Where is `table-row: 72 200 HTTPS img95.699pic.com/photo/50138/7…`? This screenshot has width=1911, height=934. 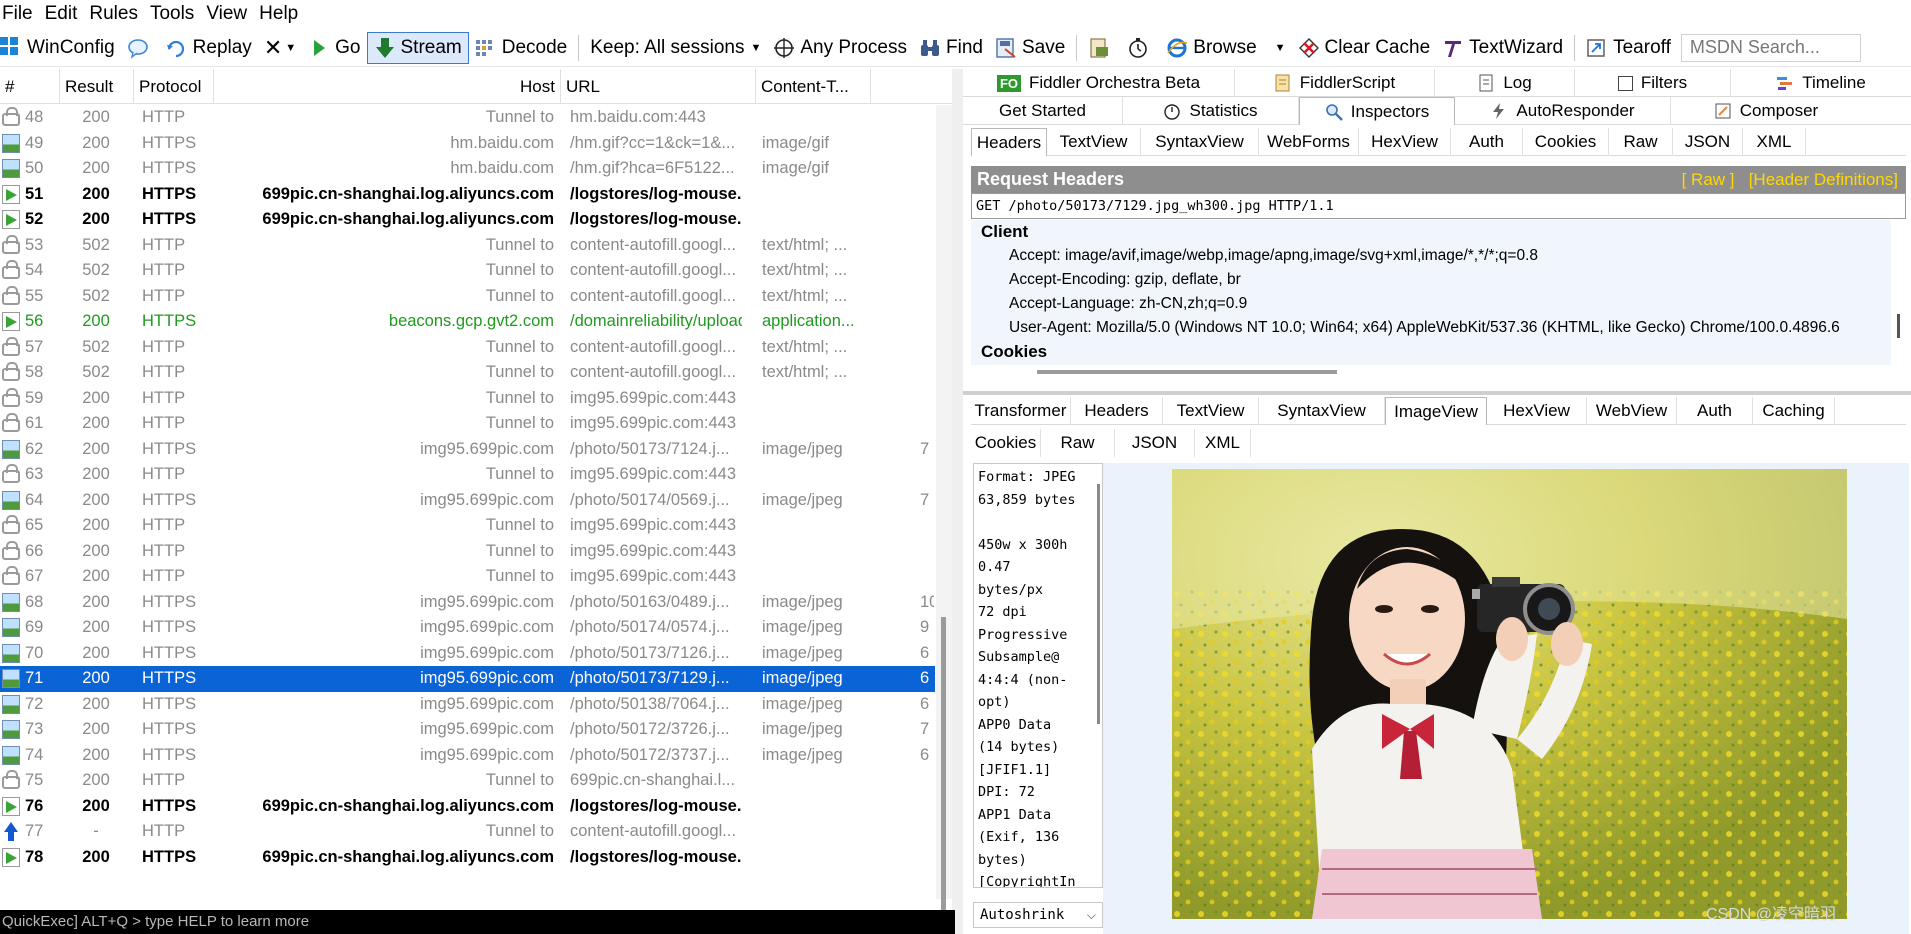
table-row: 72 200 HTTPS img95.699pic.com/photo/50138/7… is located at coordinates (467, 705).